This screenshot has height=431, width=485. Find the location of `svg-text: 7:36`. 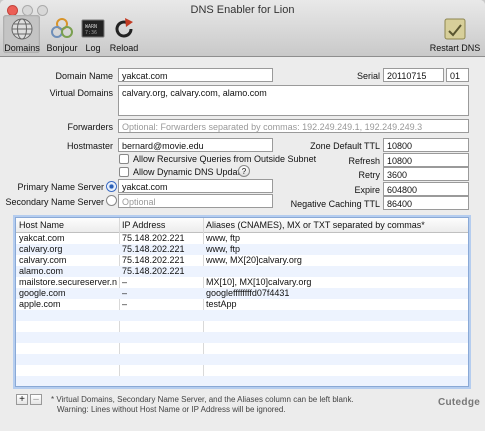

svg-text: 7:36 is located at coordinates (91, 33).